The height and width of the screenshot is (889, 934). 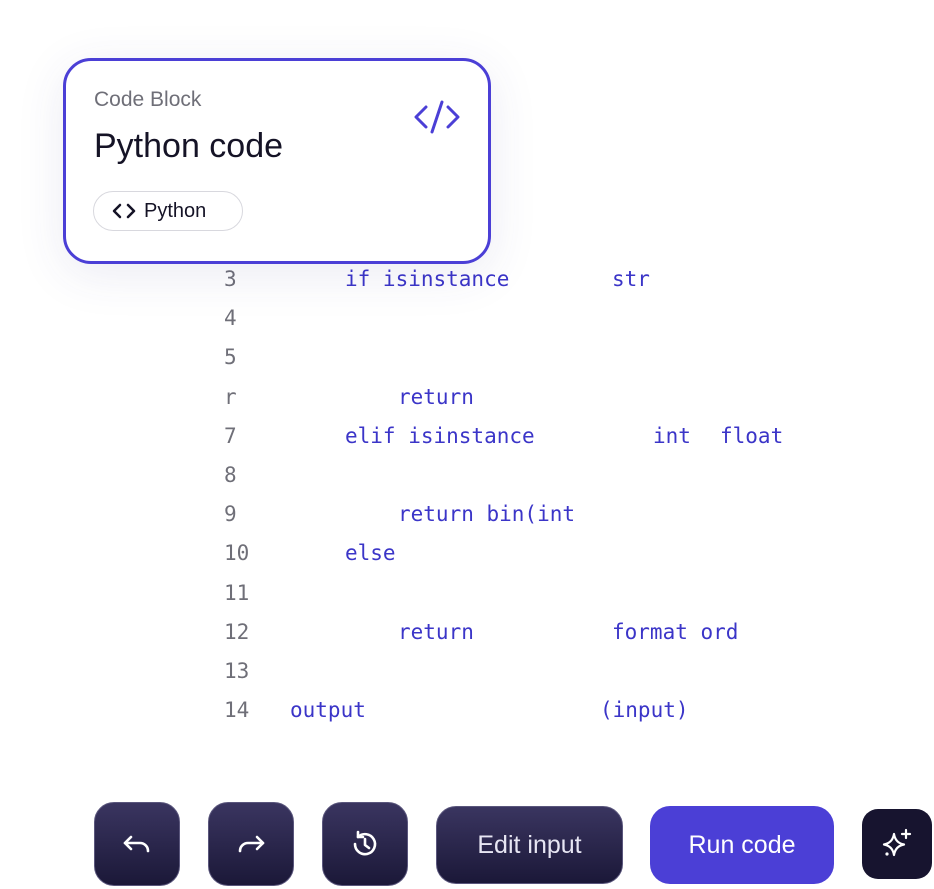 What do you see at coordinates (370, 553) in the screenshot?
I see `code-token: else` at bounding box center [370, 553].